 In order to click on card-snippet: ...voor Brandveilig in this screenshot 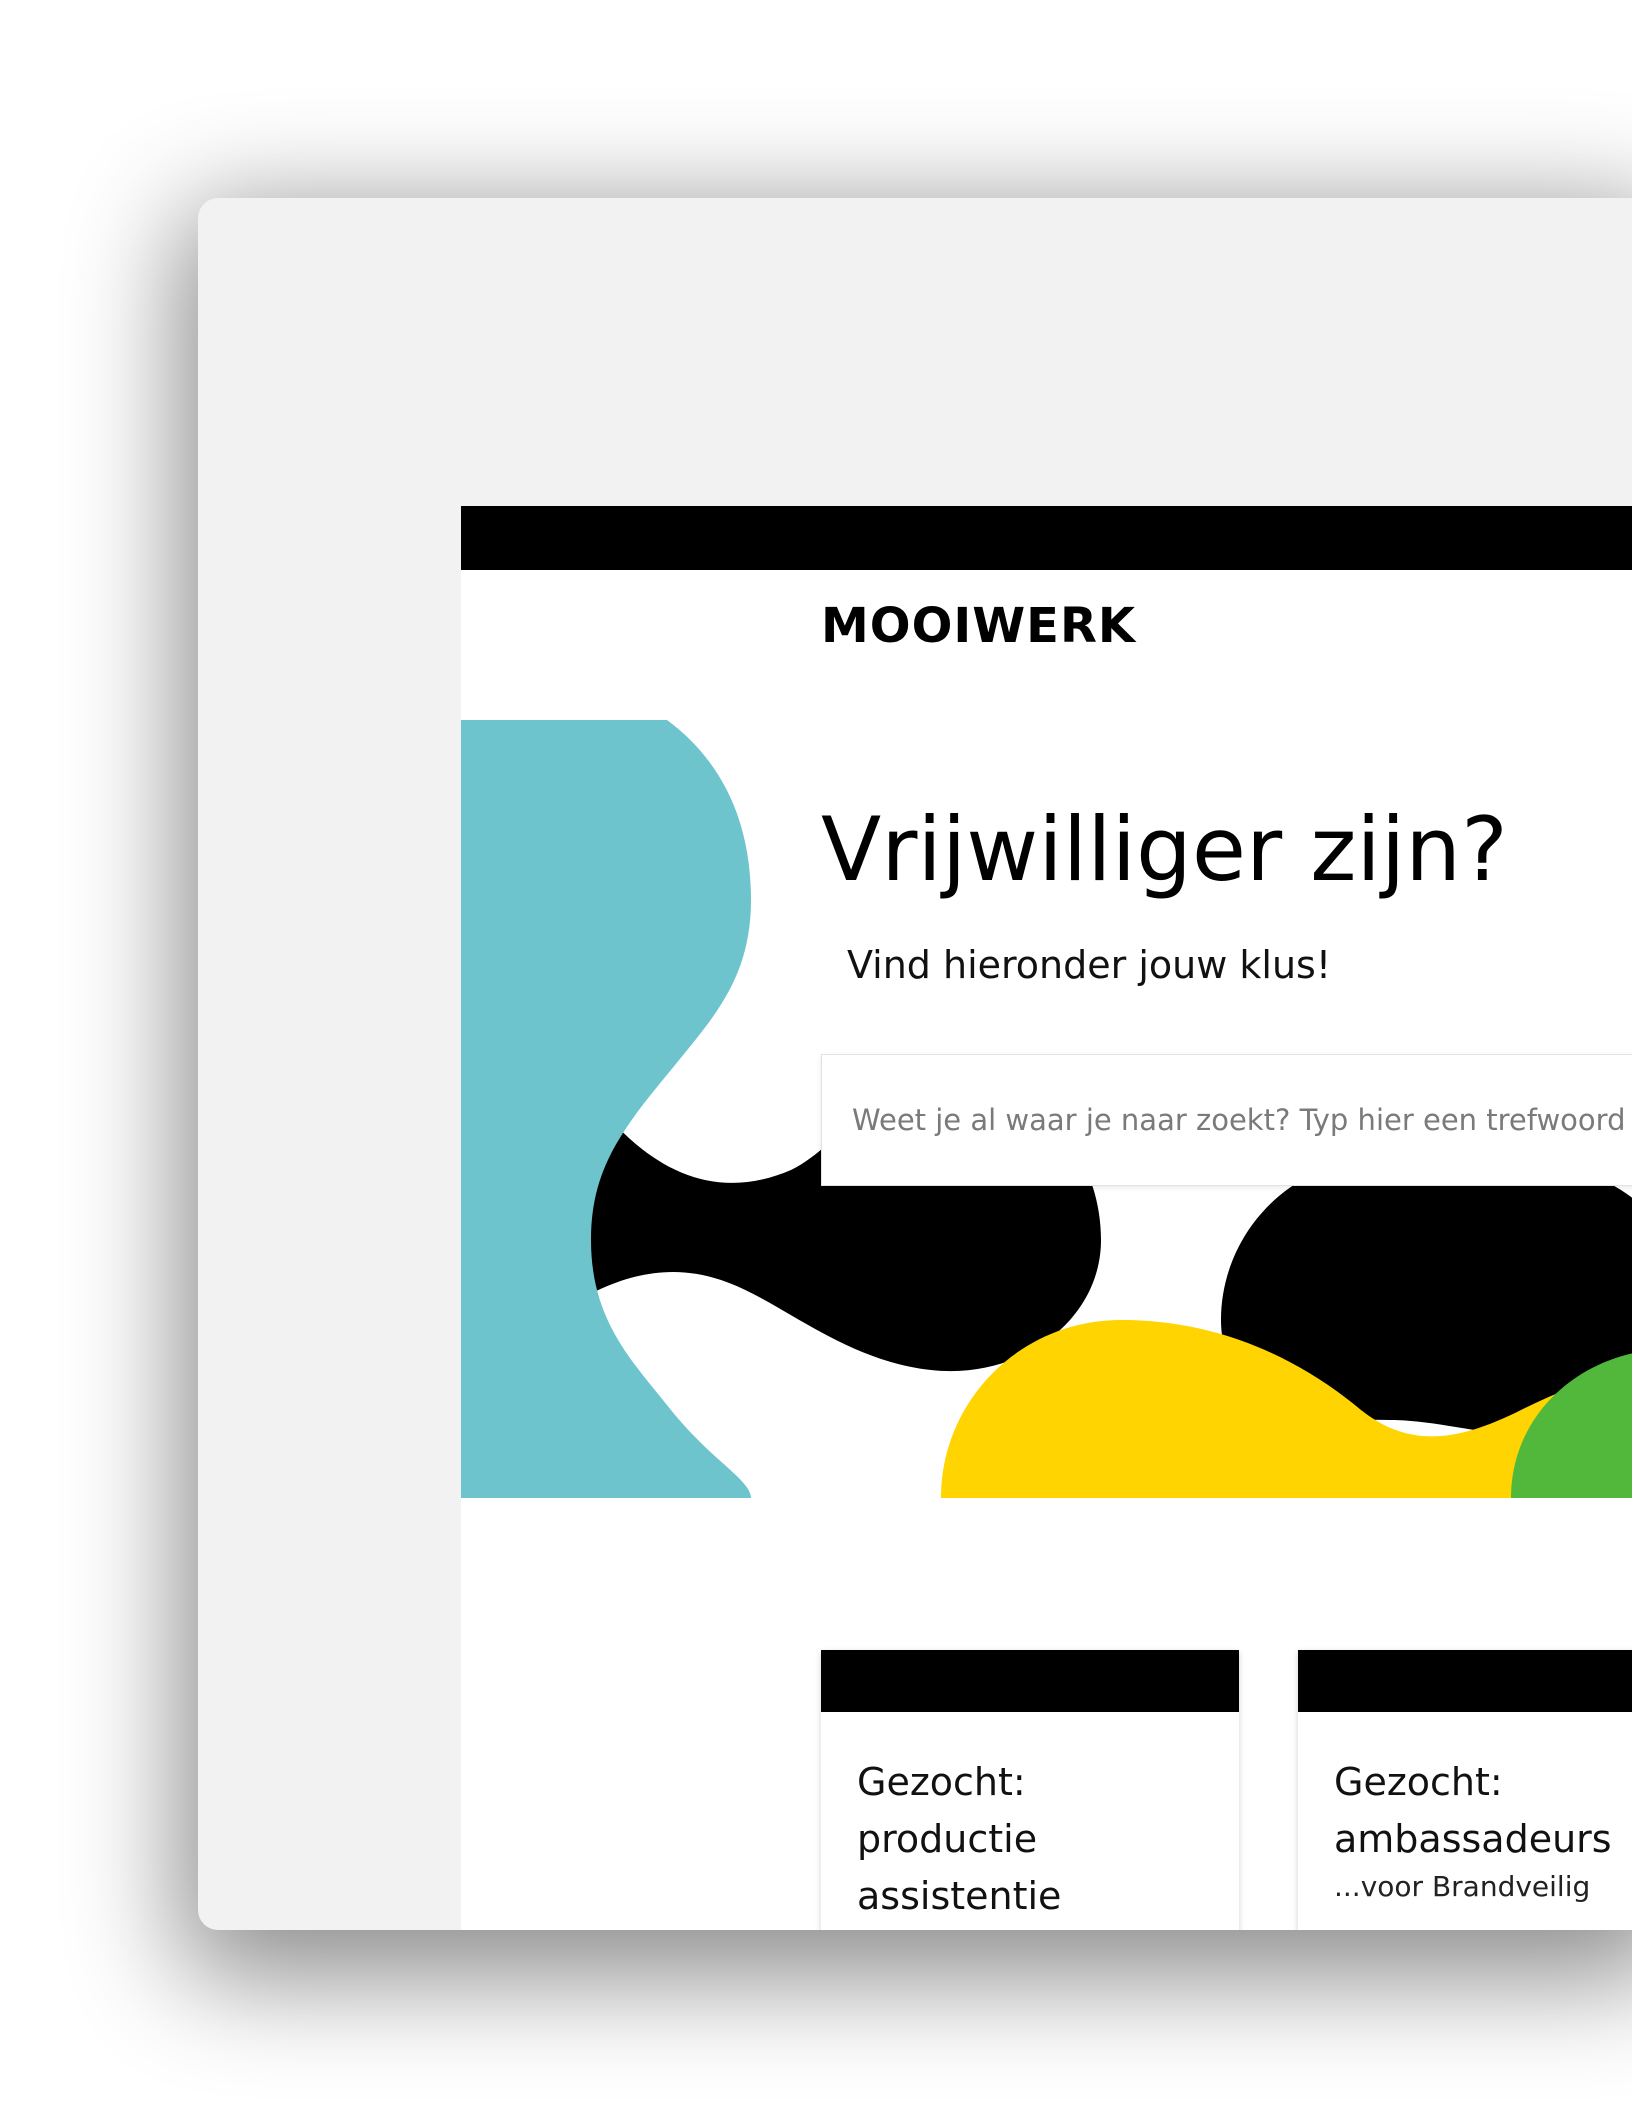, I will do `click(1462, 1886)`.